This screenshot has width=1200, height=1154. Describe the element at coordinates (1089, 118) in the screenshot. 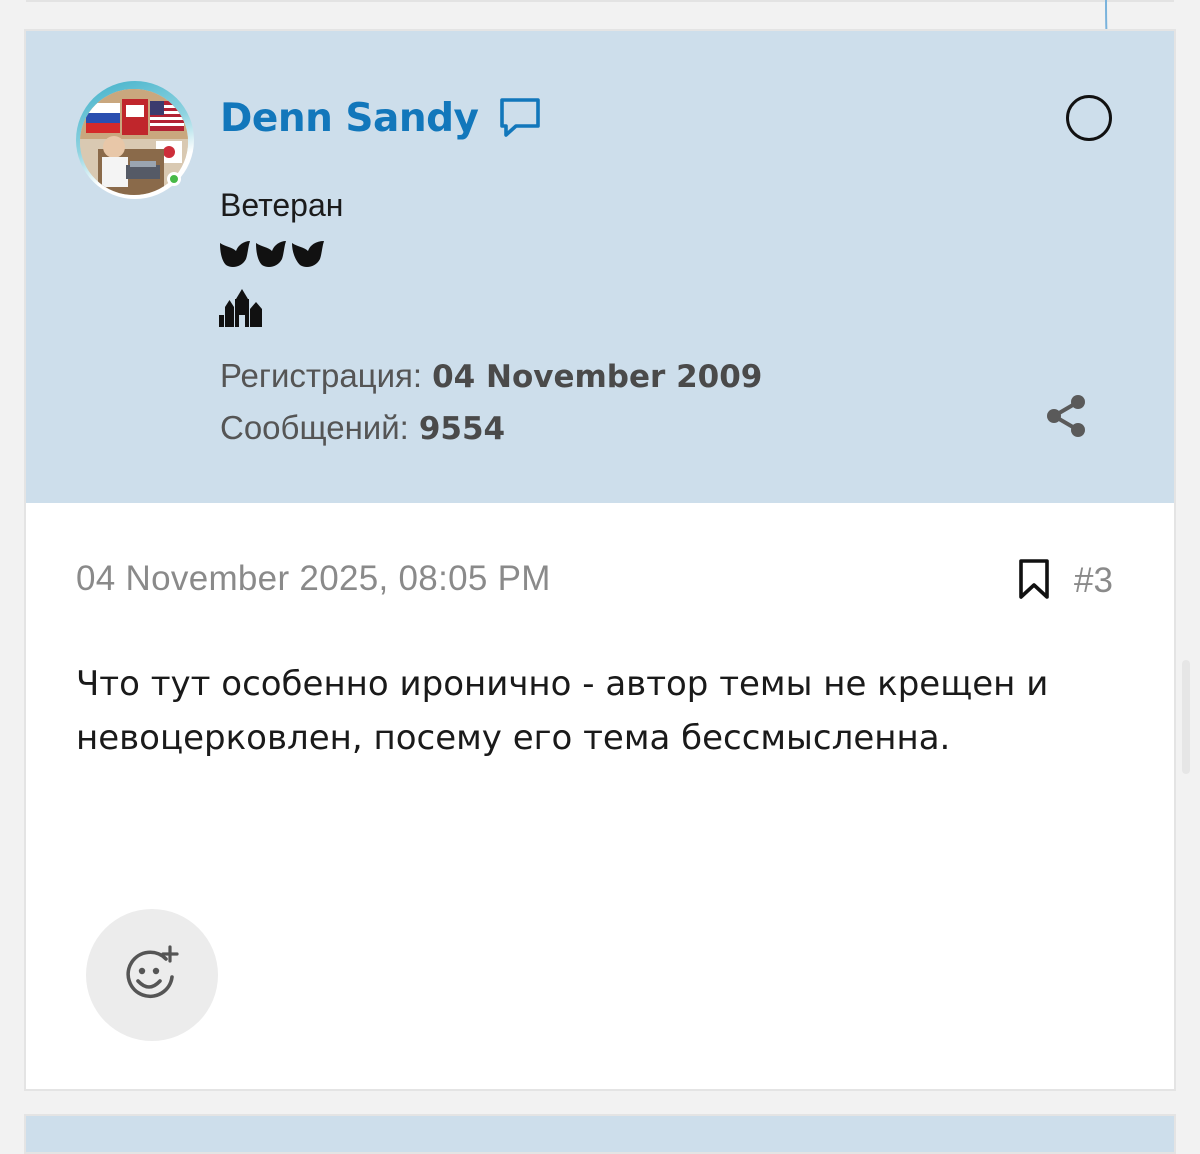

I see `select-post-circle-button` at that location.